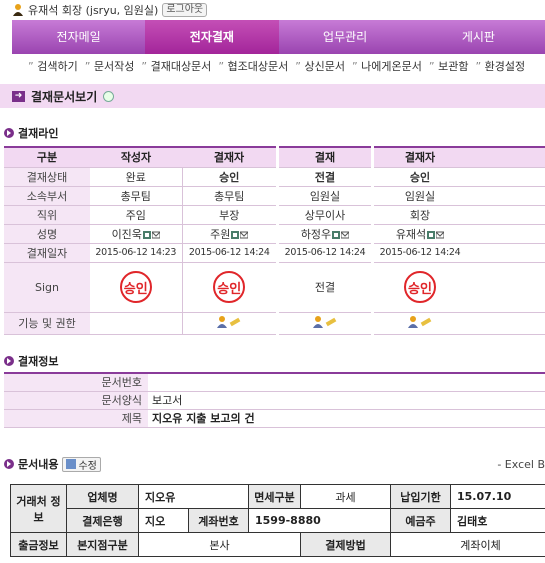 This screenshot has height=563, width=545. Describe the element at coordinates (497, 520) in the screenshot. I see `holder-value: 김태호` at that location.